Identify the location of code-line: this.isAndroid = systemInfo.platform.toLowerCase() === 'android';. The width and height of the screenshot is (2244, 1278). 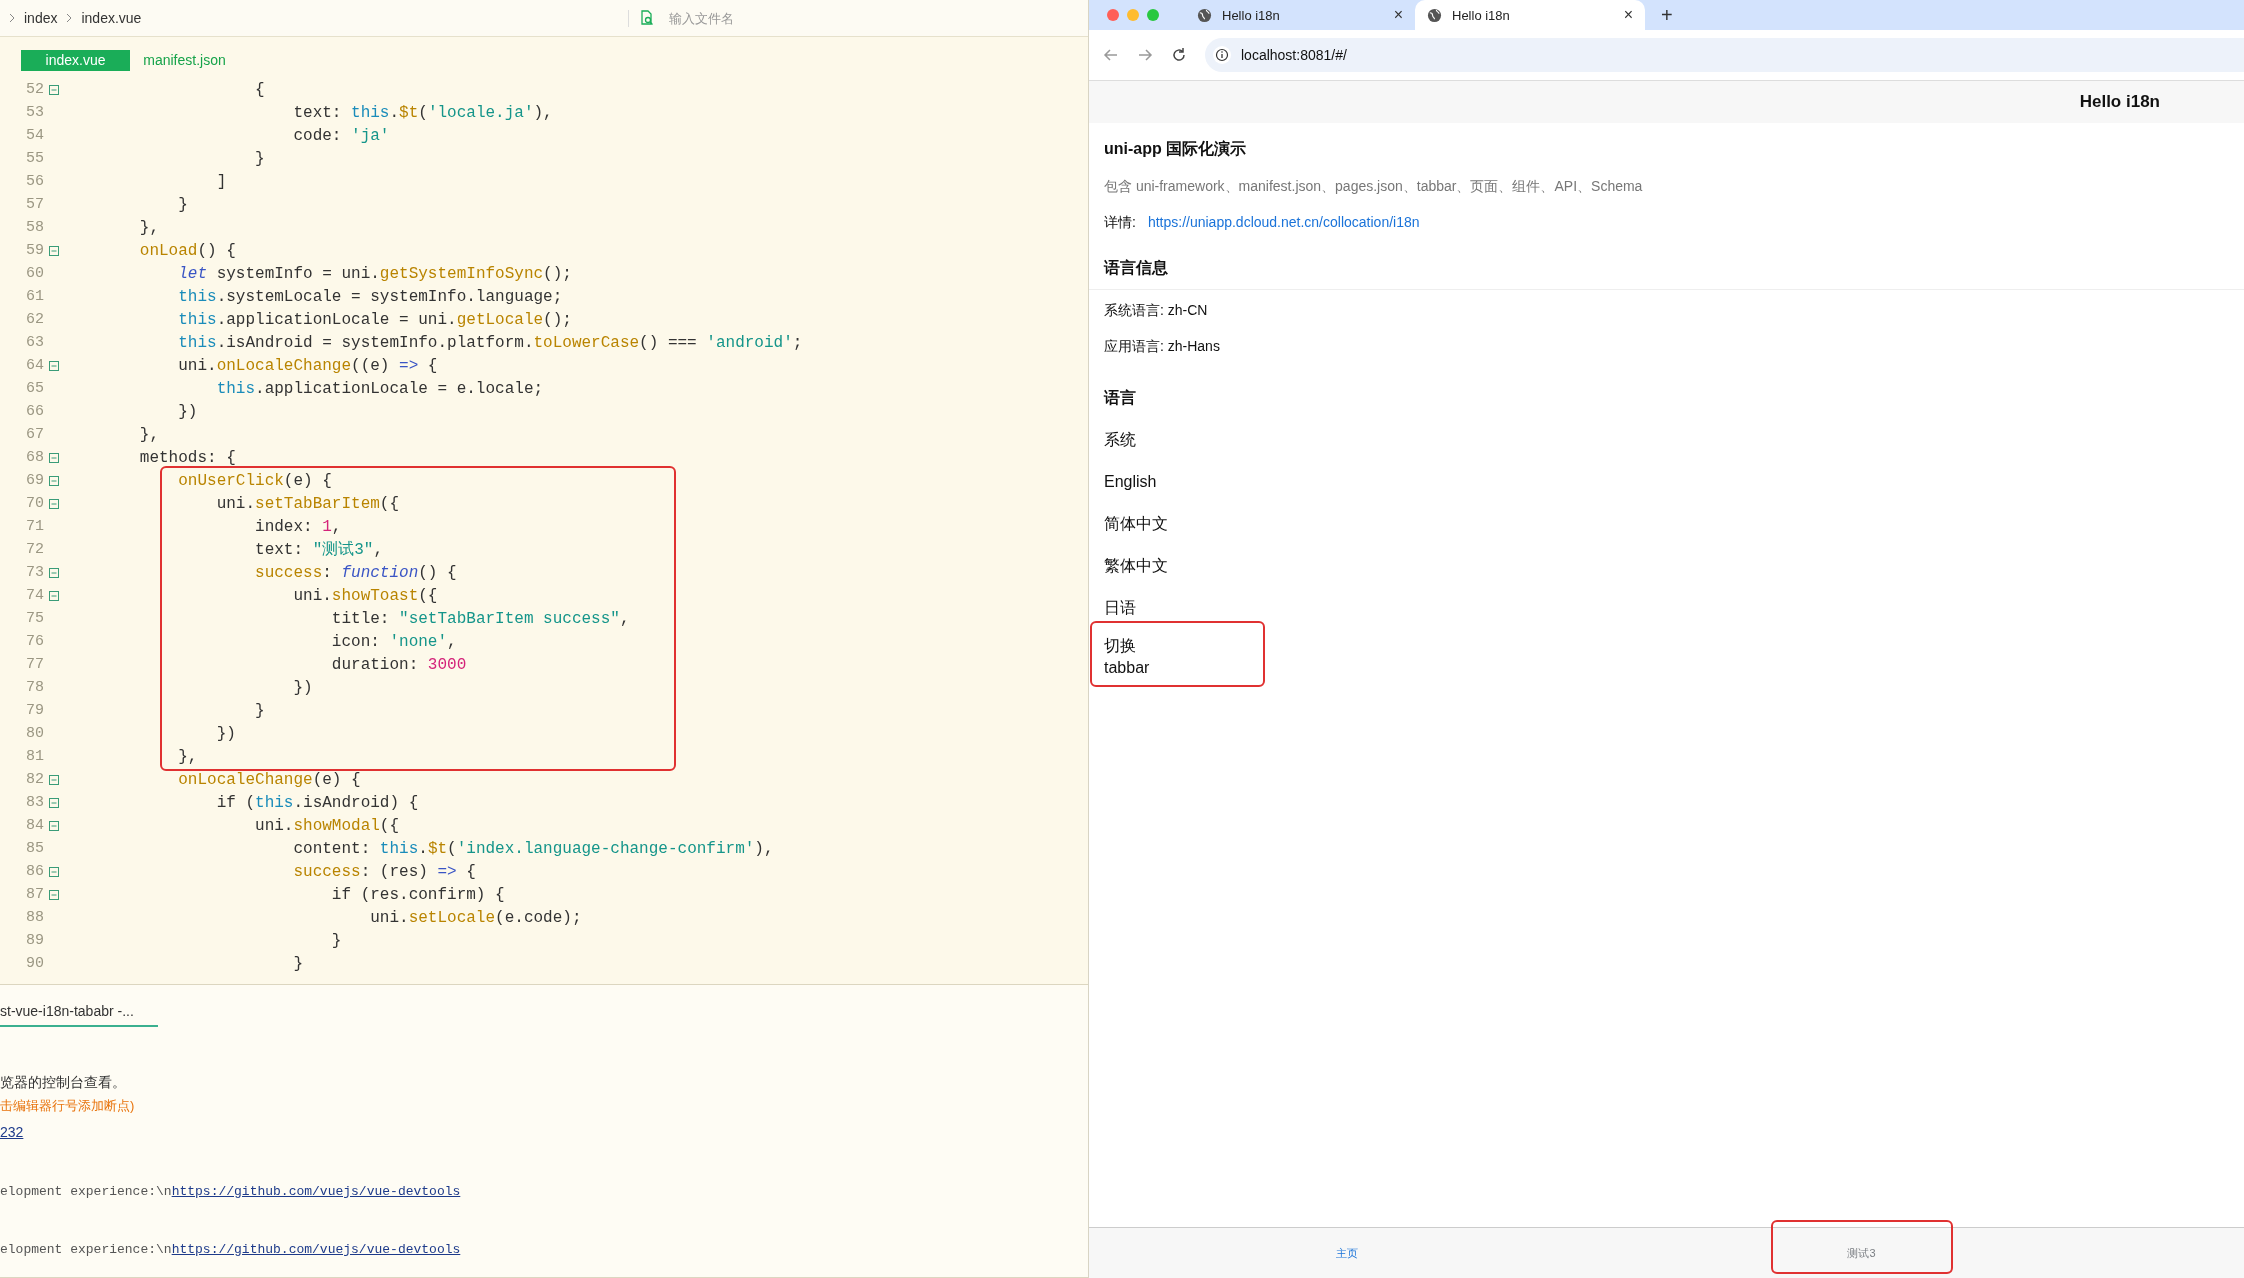
(490, 342).